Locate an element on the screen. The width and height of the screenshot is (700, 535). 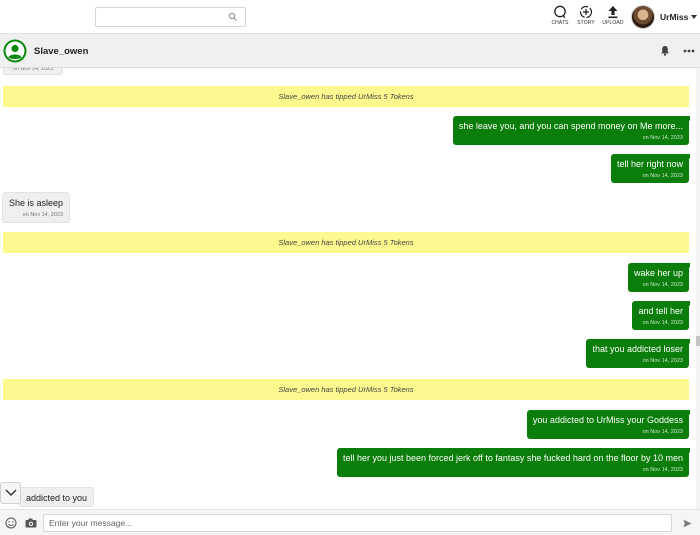
scroll-to-bottom-button is located at coordinates (10, 493).